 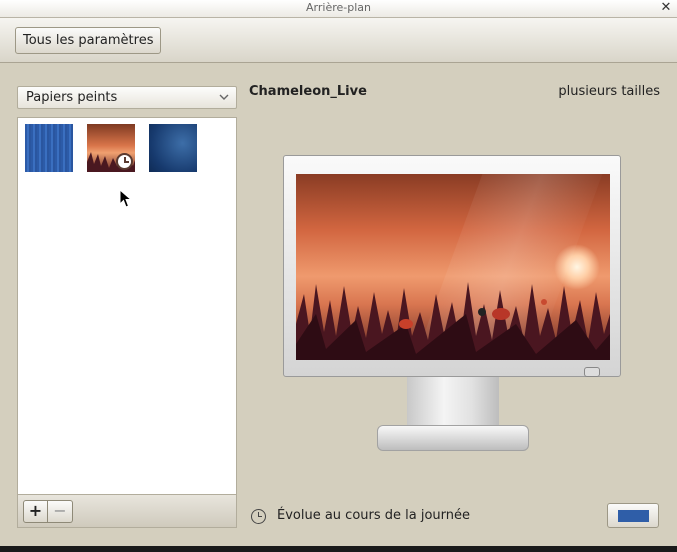 I want to click on all-settings-button: Tous les paramètres, so click(x=88, y=40).